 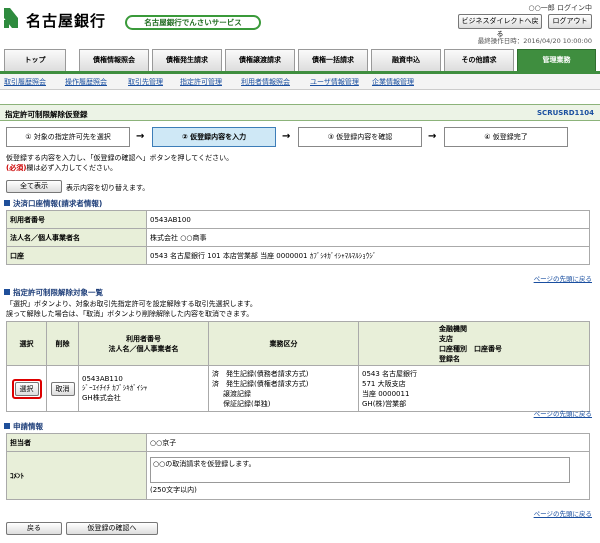 What do you see at coordinates (58, 203) in the screenshot?
I see `settlement-heading-text: 決済口座情報(請求者情報)` at bounding box center [58, 203].